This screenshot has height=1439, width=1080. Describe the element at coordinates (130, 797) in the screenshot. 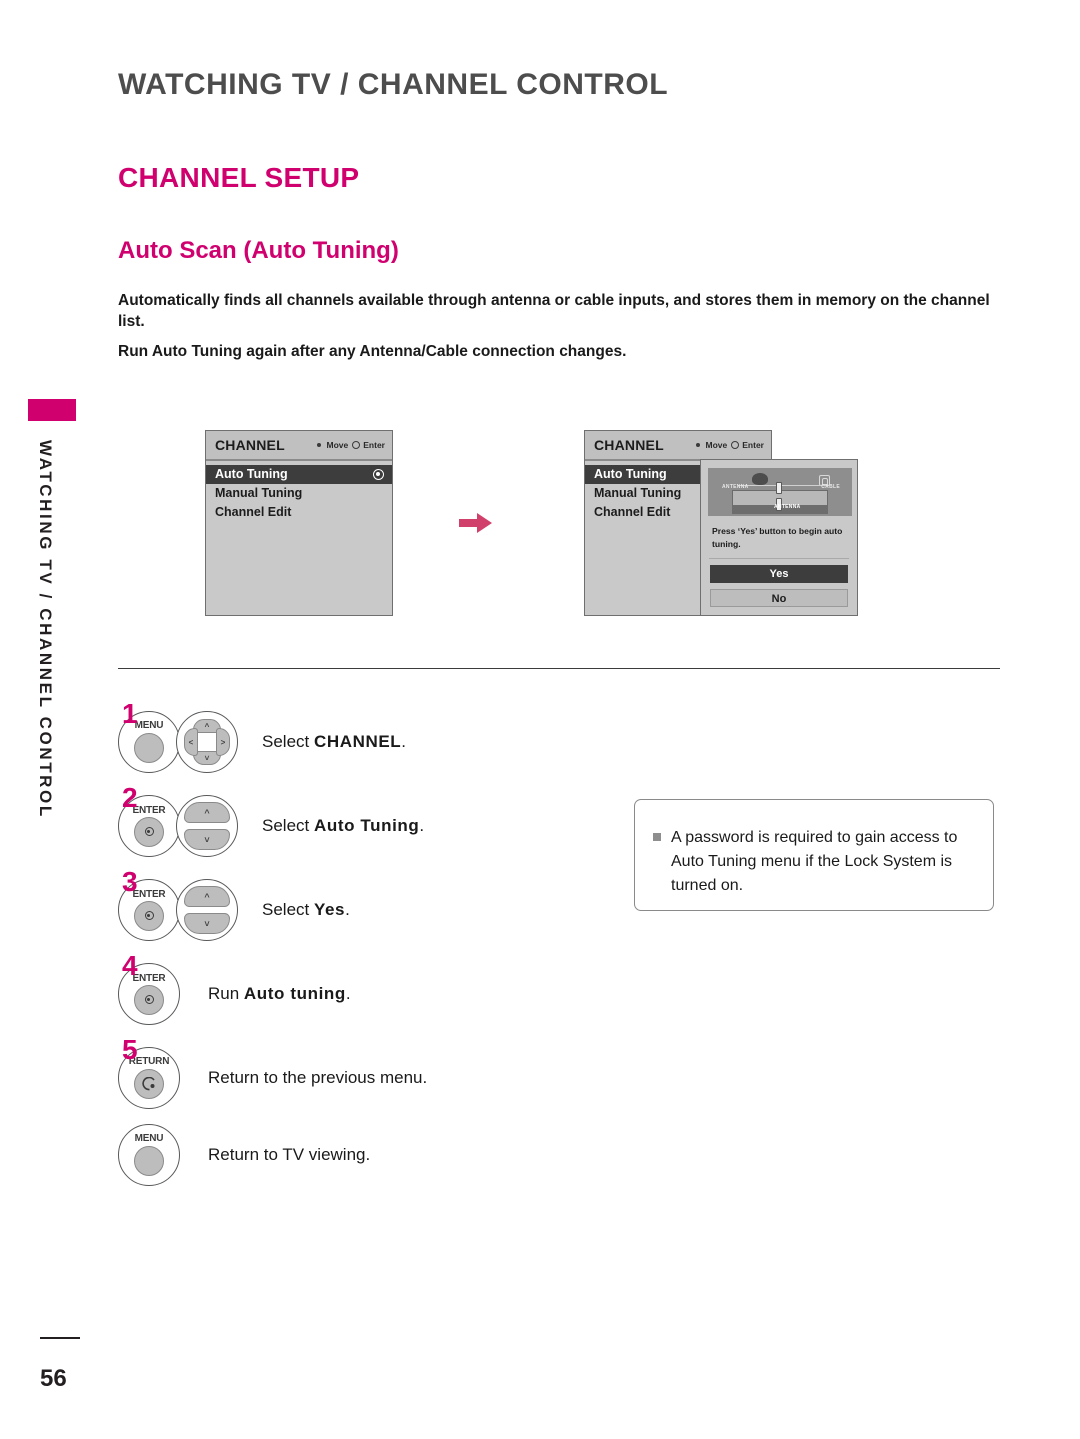

I see `step-number: 2` at that location.